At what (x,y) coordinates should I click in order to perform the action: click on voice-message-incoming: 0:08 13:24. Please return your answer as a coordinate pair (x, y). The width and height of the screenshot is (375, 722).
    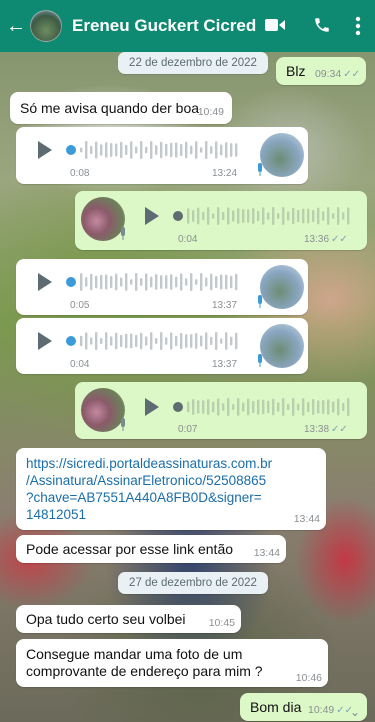
    Looking at the image, I should click on (162, 155).